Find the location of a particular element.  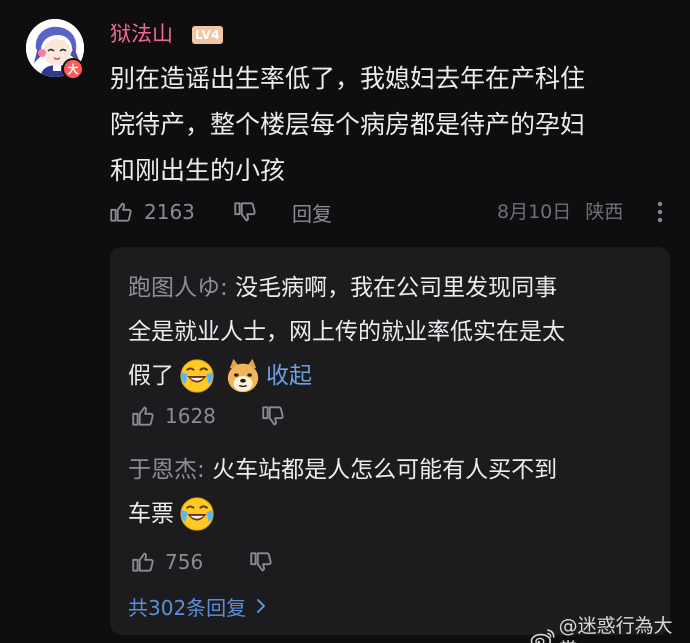

reply-text: 假了 is located at coordinates (151, 376).